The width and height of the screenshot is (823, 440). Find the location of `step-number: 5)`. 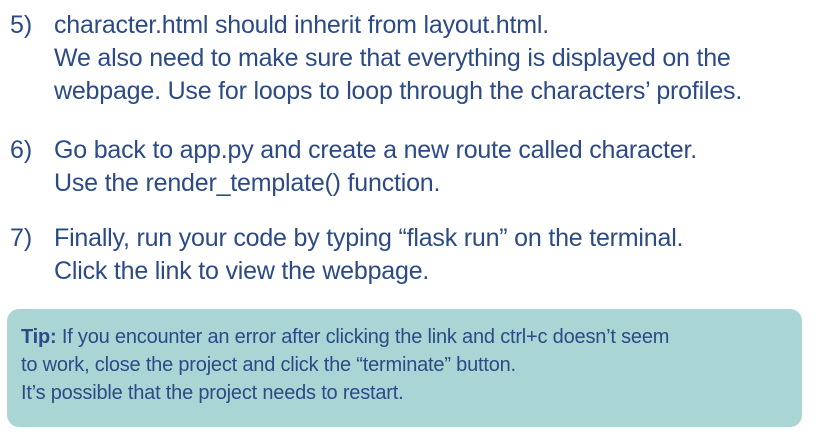

step-number: 5) is located at coordinates (21, 25).